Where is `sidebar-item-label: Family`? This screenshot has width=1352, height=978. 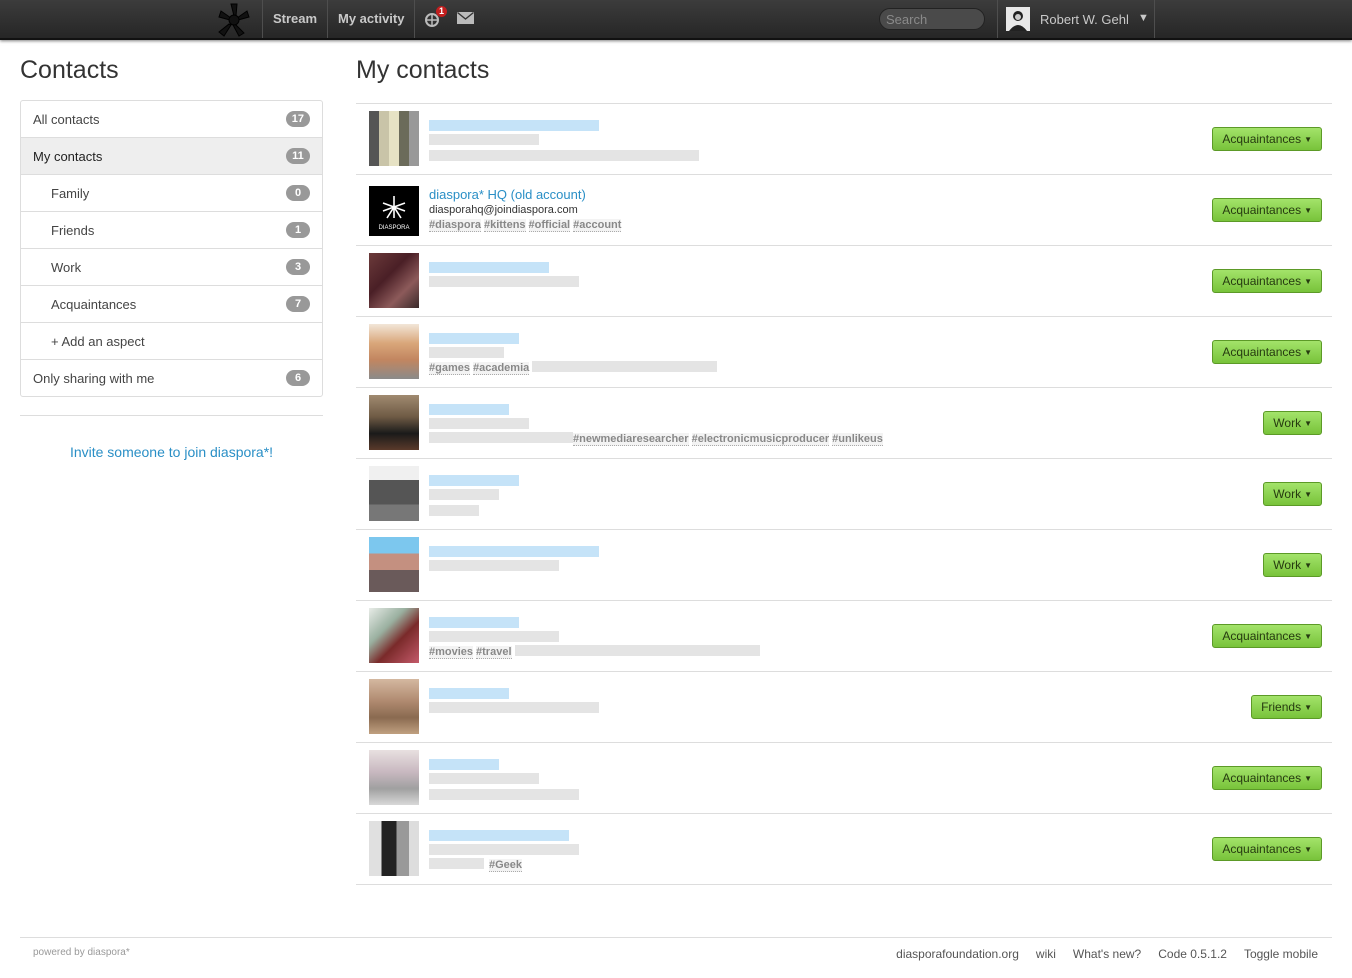 sidebar-item-label: Family is located at coordinates (70, 193).